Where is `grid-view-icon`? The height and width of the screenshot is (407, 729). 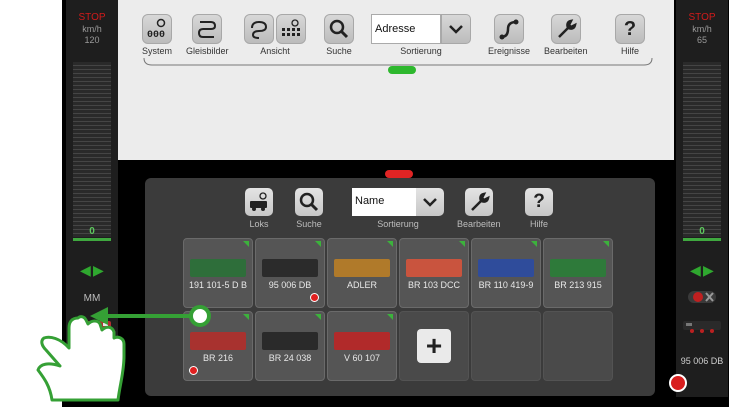 grid-view-icon is located at coordinates (291, 27).